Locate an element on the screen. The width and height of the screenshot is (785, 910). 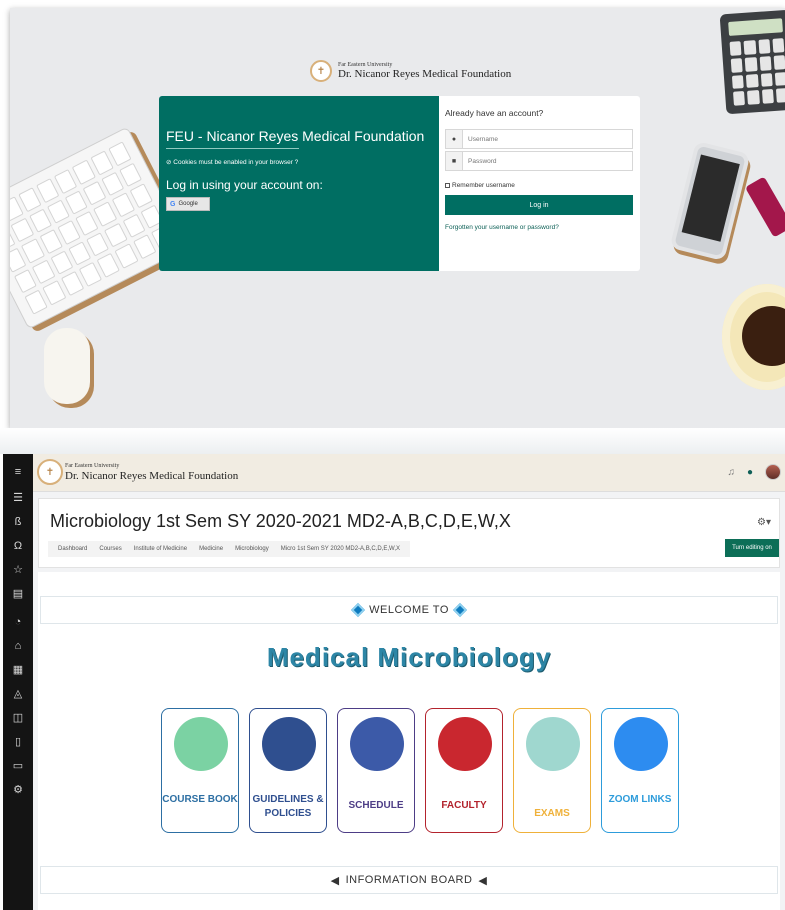
help-icon: ? is located at coordinates (297, 162).